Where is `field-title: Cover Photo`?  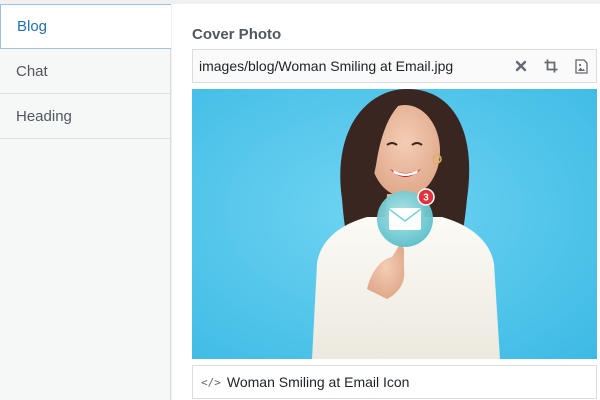
field-title: Cover Photo is located at coordinates (237, 34).